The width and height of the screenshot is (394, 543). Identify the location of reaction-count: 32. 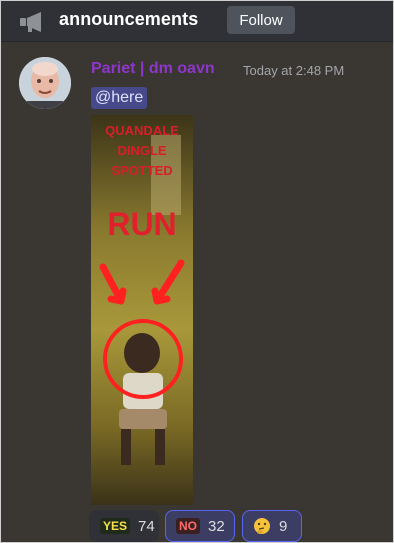
(216, 526).